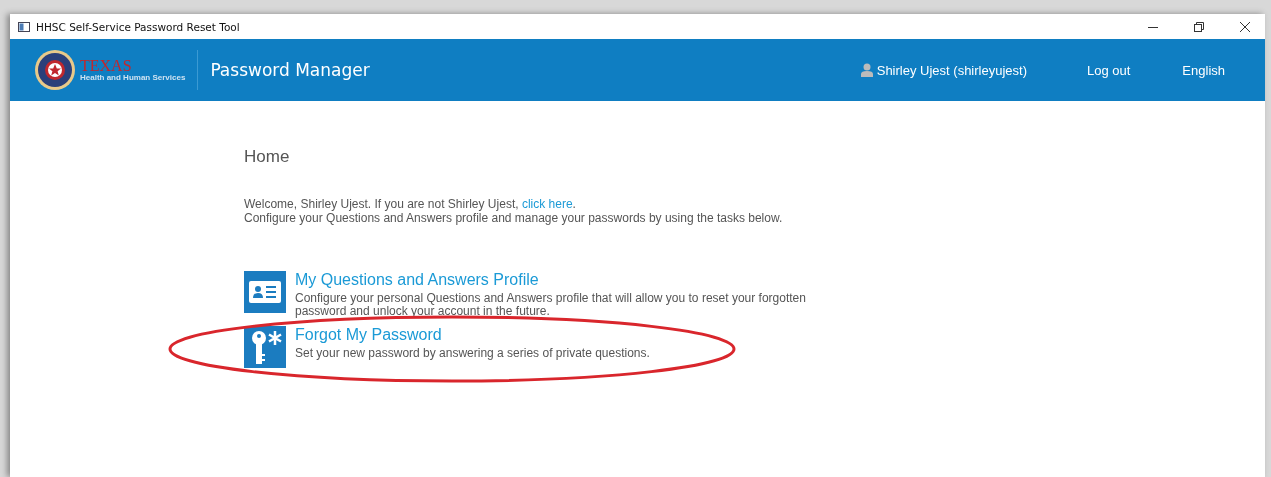  What do you see at coordinates (473, 353) in the screenshot?
I see `task-description: Set your new password by answering a series of private questions.` at bounding box center [473, 353].